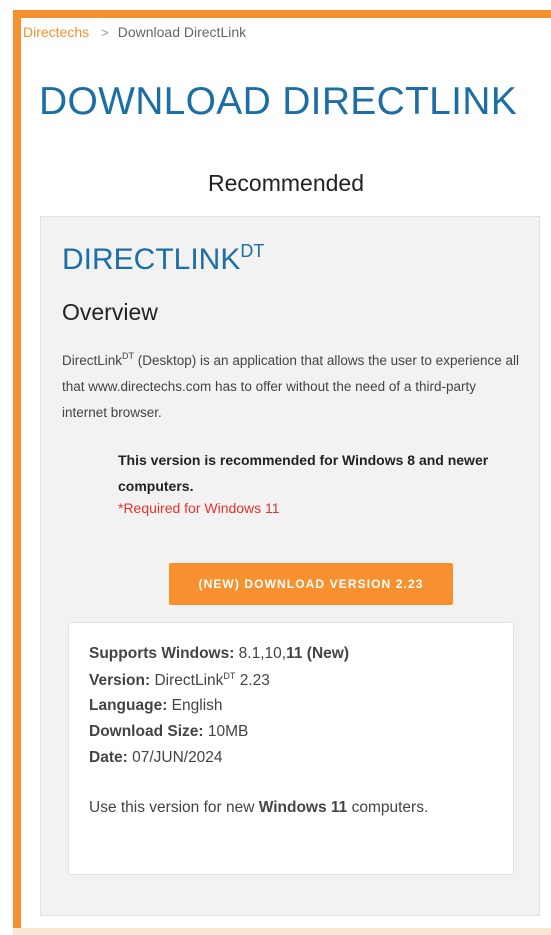 This screenshot has width=551, height=935. What do you see at coordinates (110, 312) in the screenshot?
I see `overview-heading: Overview` at bounding box center [110, 312].